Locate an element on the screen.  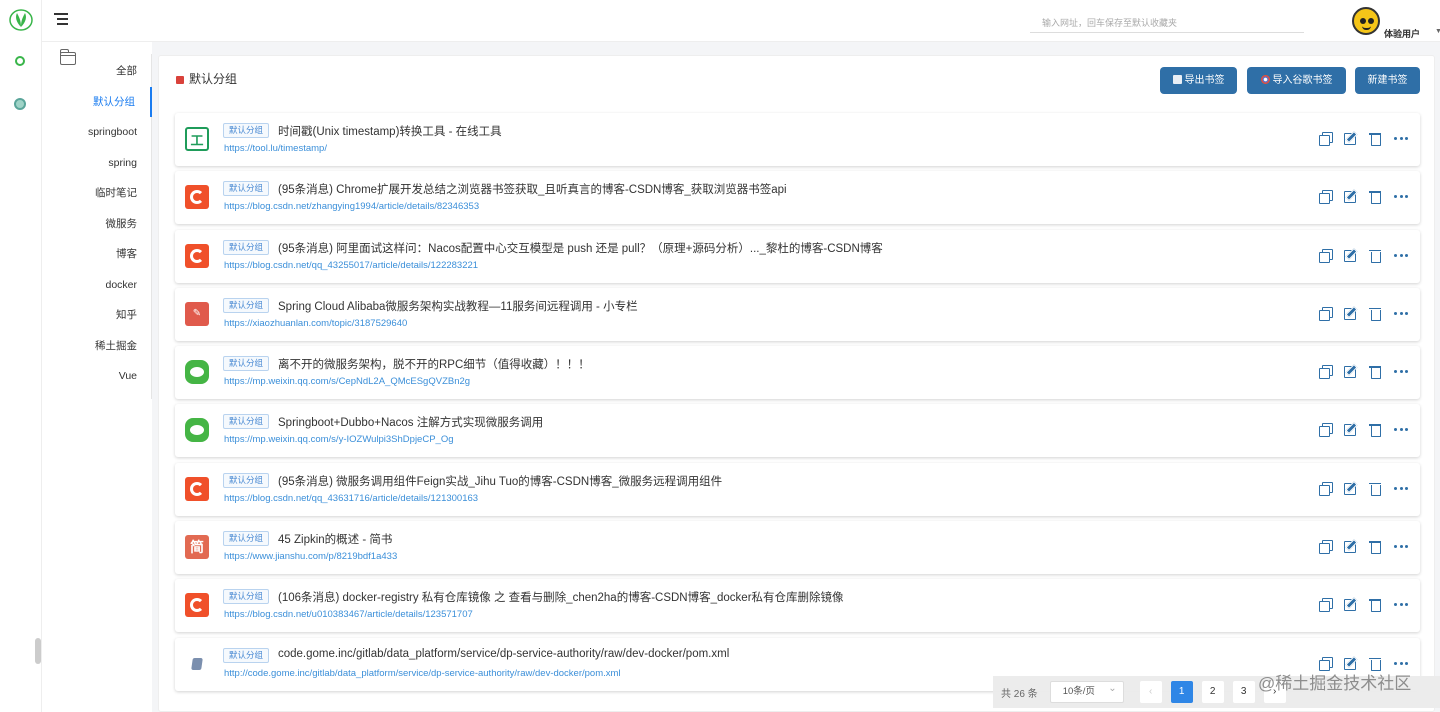
bookmark-title: 时间戳(Unix timestamp)转换工具 - 在线工具 is located at coordinates (390, 131).